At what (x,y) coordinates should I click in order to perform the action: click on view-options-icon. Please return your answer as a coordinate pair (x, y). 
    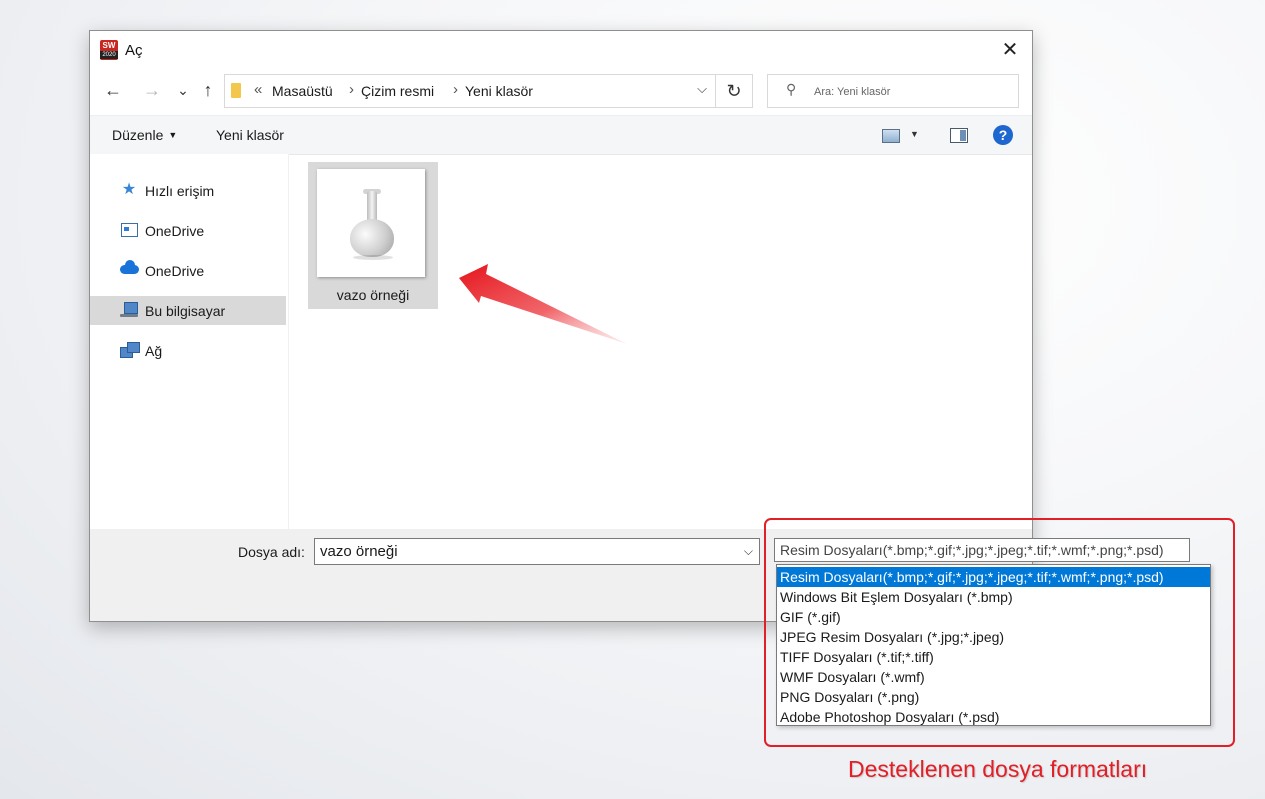
    Looking at the image, I should click on (891, 136).